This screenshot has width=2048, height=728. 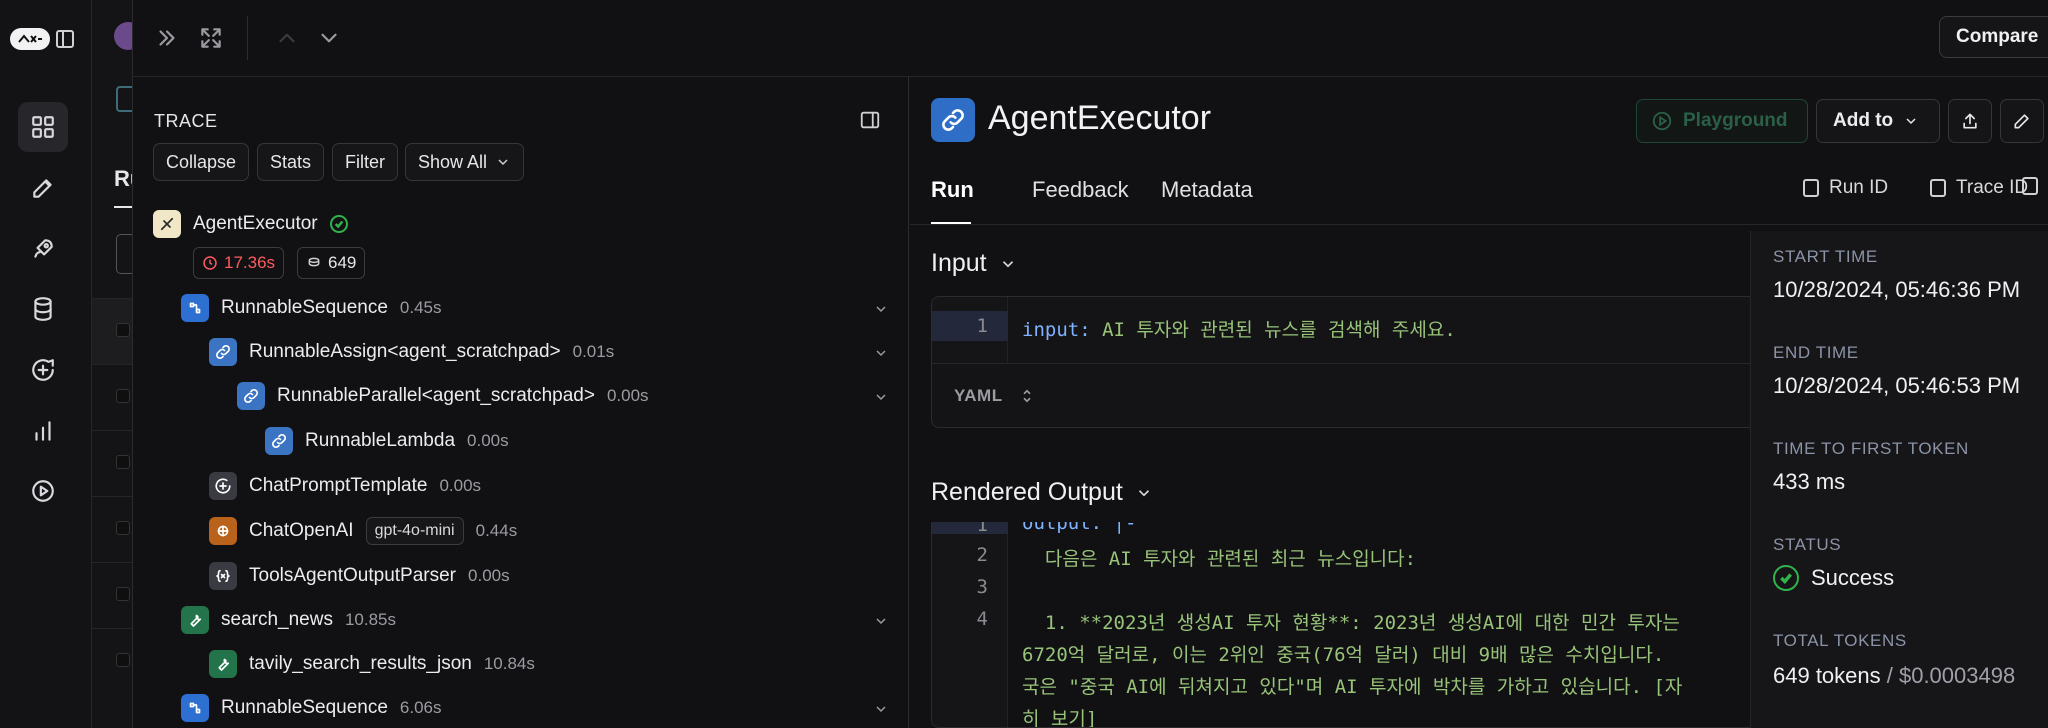 What do you see at coordinates (387, 441) in the screenshot?
I see `trace-node-runnable-lambda: RunnableLambda 0.00s` at bounding box center [387, 441].